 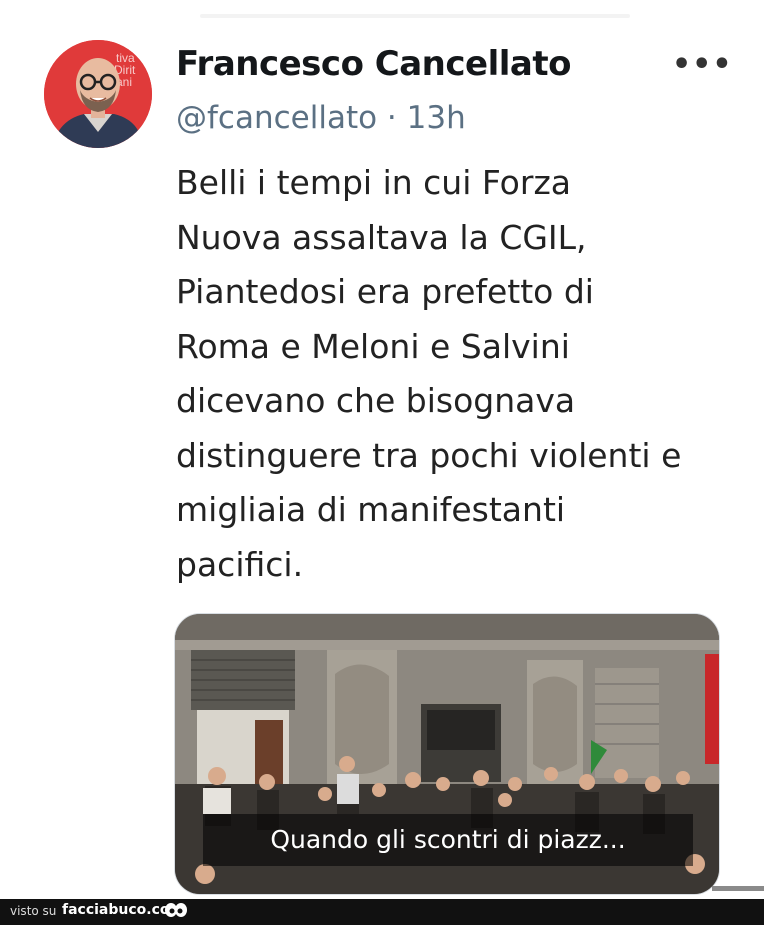 What do you see at coordinates (381, 237) in the screenshot?
I see `tweet-line: Nuova assaltava la CGIL,` at bounding box center [381, 237].